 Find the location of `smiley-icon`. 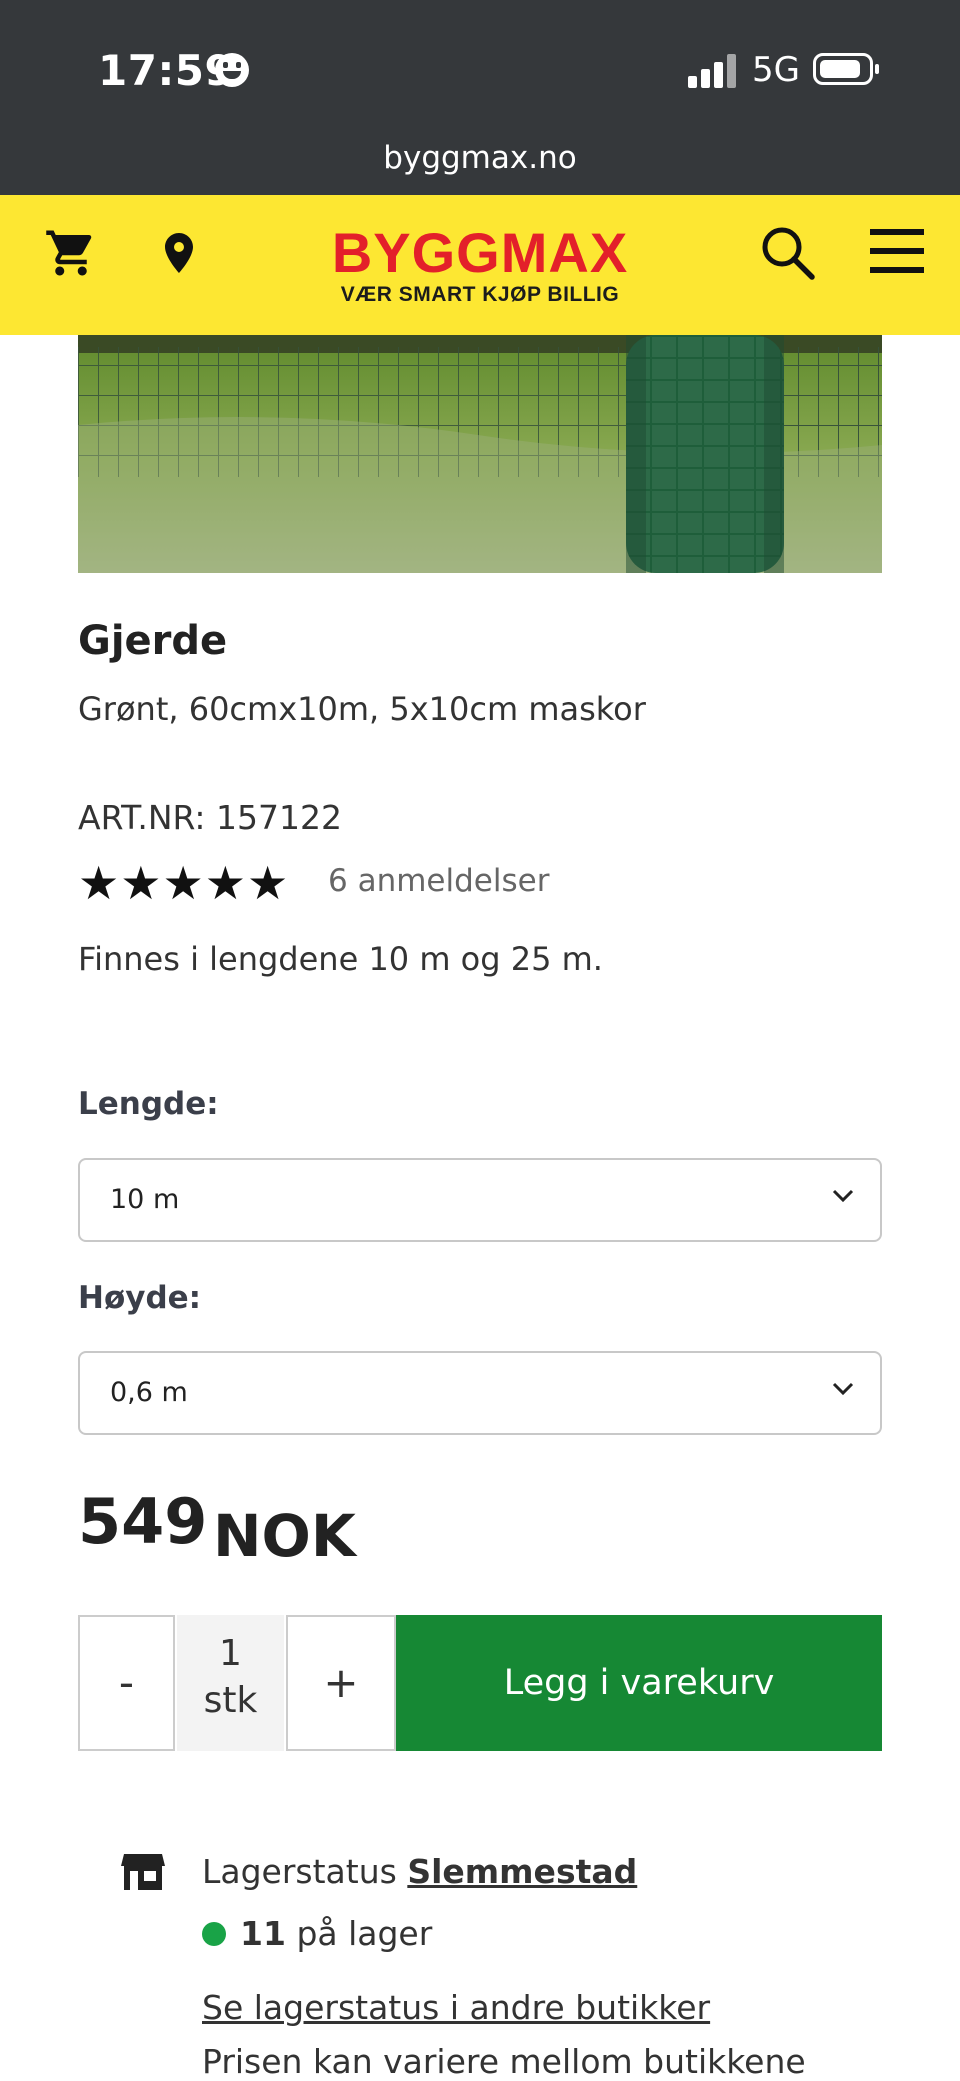

smiley-icon is located at coordinates (232, 70).